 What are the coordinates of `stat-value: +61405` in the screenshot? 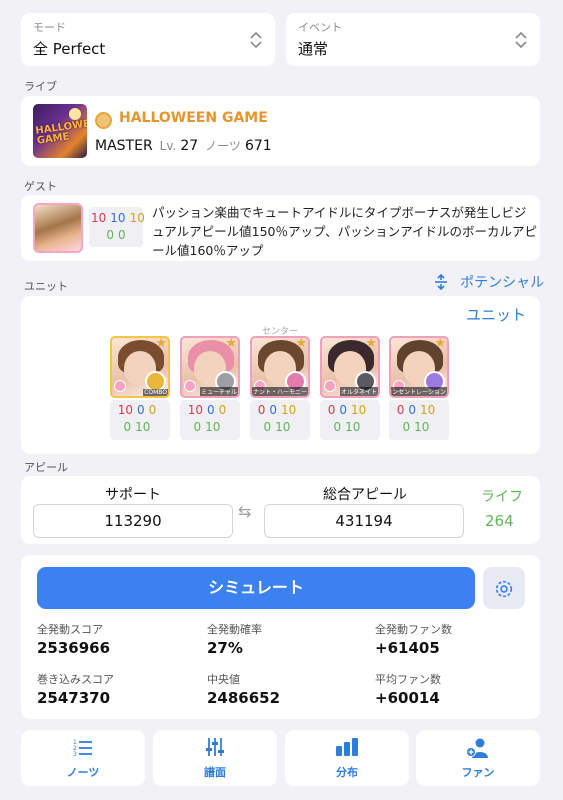 It's located at (407, 648).